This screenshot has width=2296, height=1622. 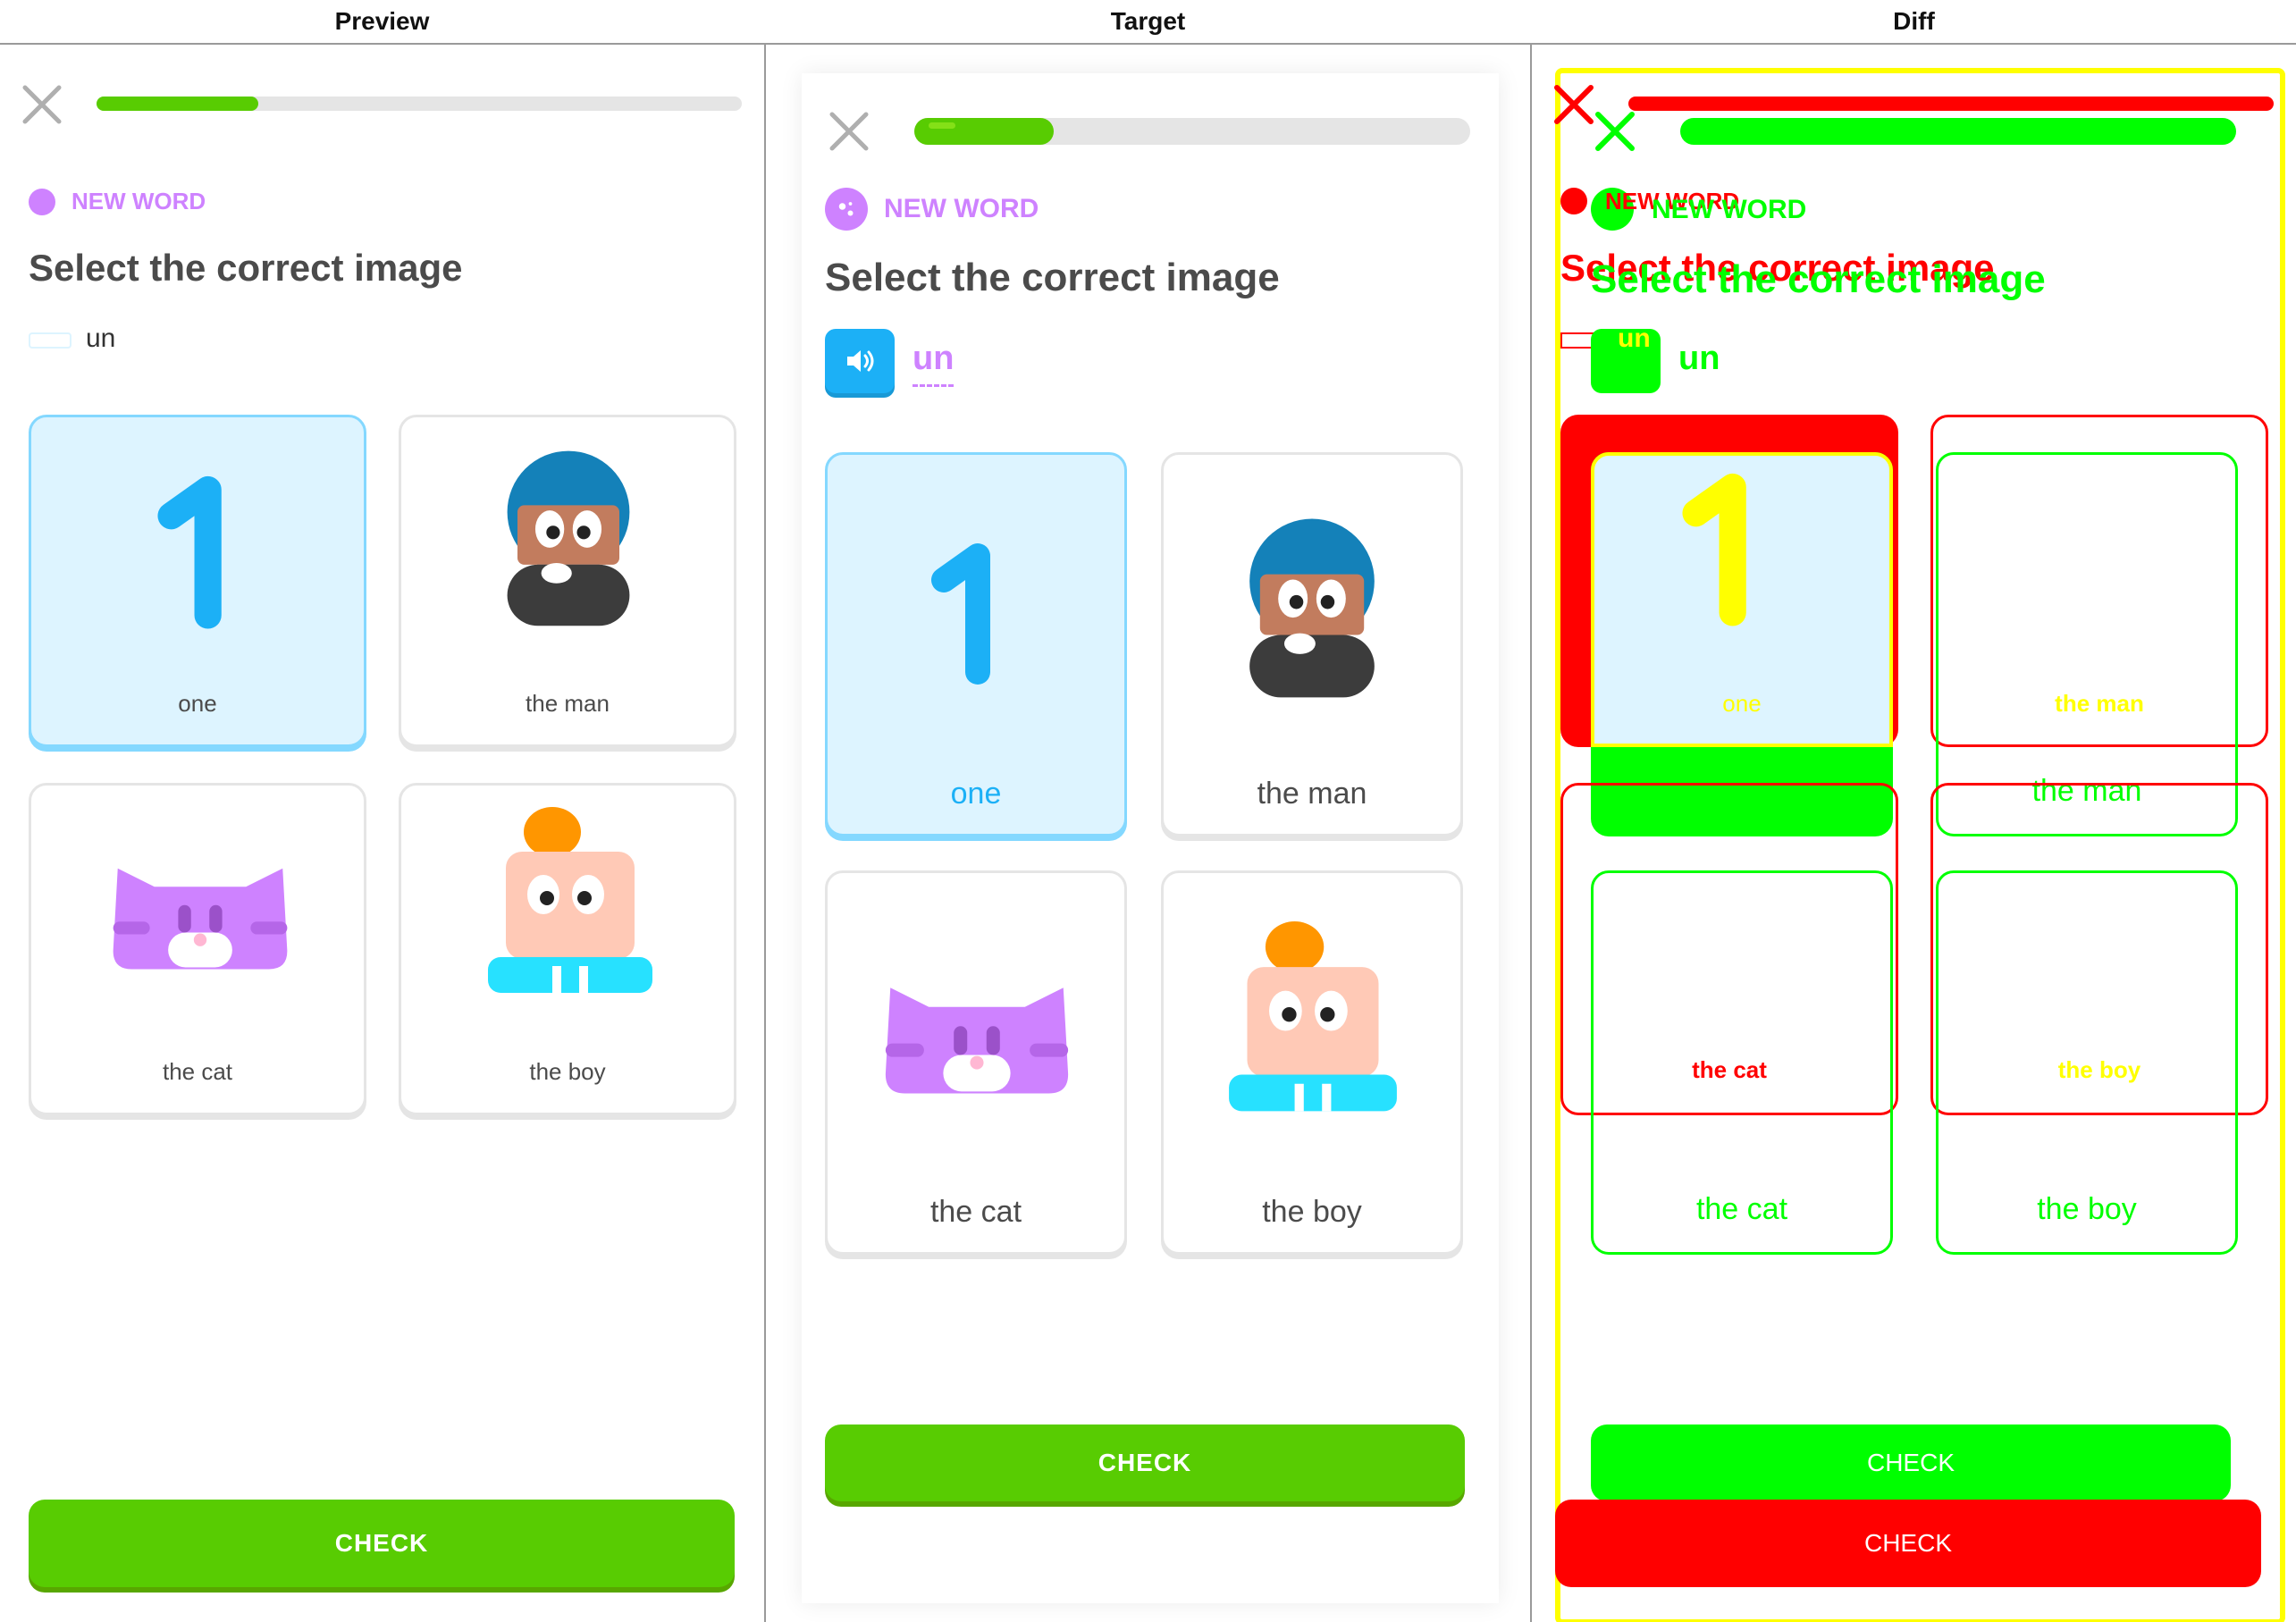 What do you see at coordinates (933, 385) in the screenshot?
I see `word-underline` at bounding box center [933, 385].